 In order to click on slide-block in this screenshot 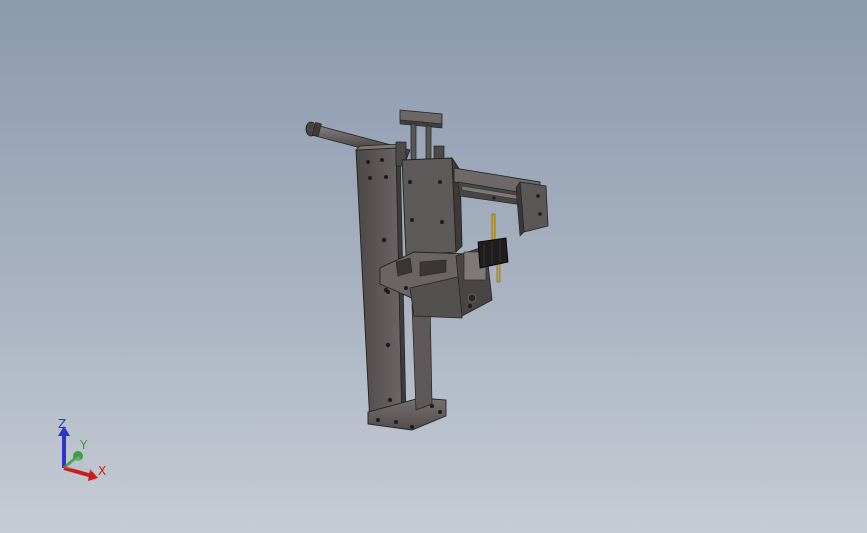, I will do `click(432, 206)`.